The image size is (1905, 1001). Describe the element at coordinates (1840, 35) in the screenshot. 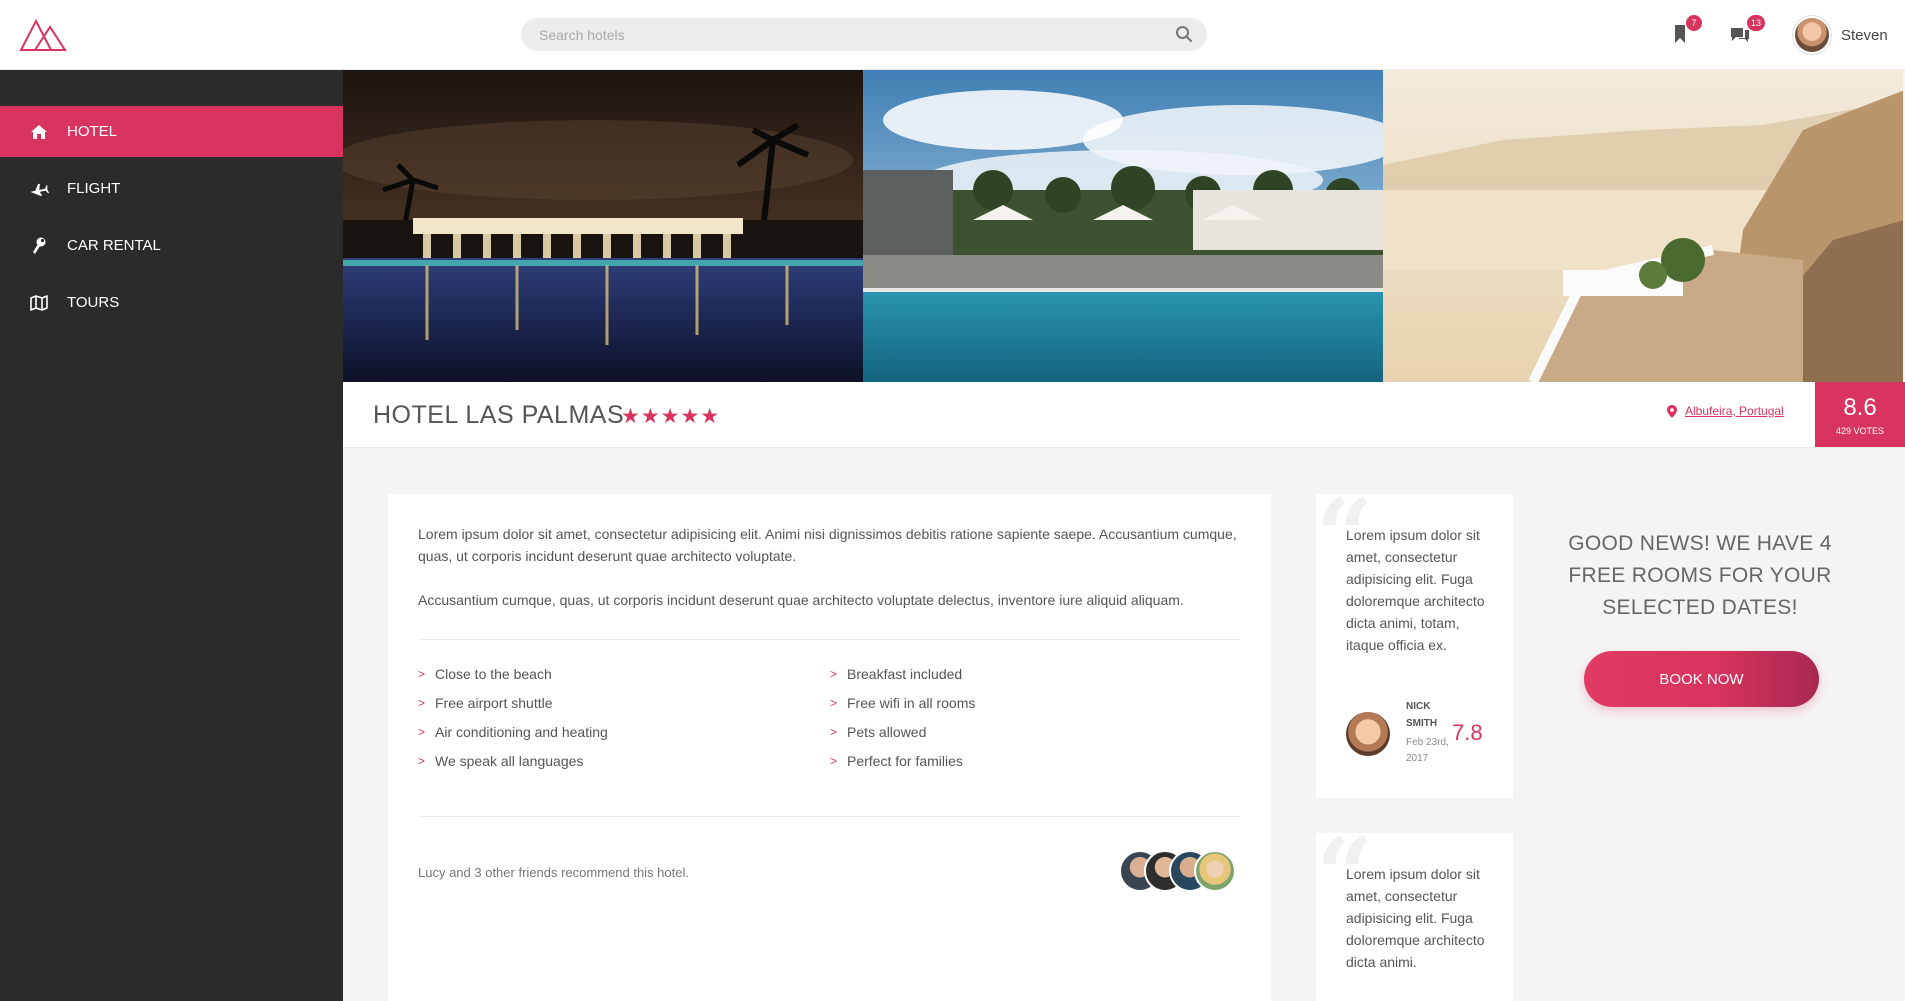

I see `user-menu: Steven` at that location.